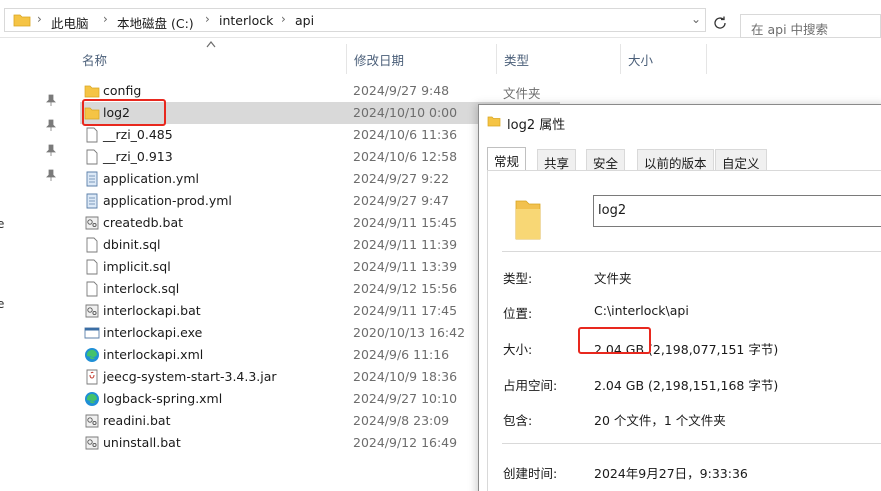 The image size is (881, 491). What do you see at coordinates (190, 376) in the screenshot?
I see `file-name: jeecg-system-start-3.4.3.jar` at bounding box center [190, 376].